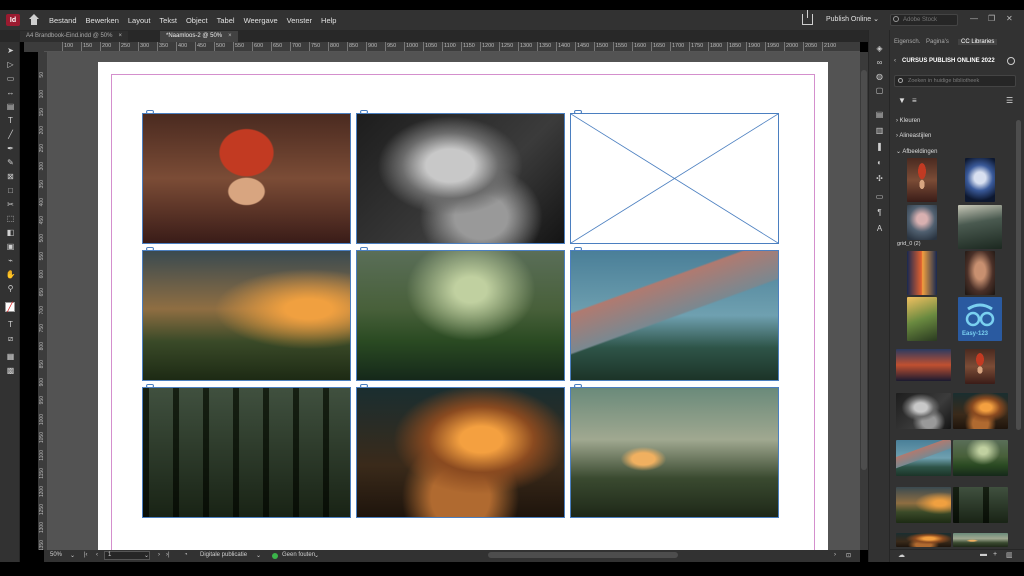 The height and width of the screenshot is (576, 1024). I want to click on preflight-profile-dropdown-icon: ⌄, so click(258, 555).